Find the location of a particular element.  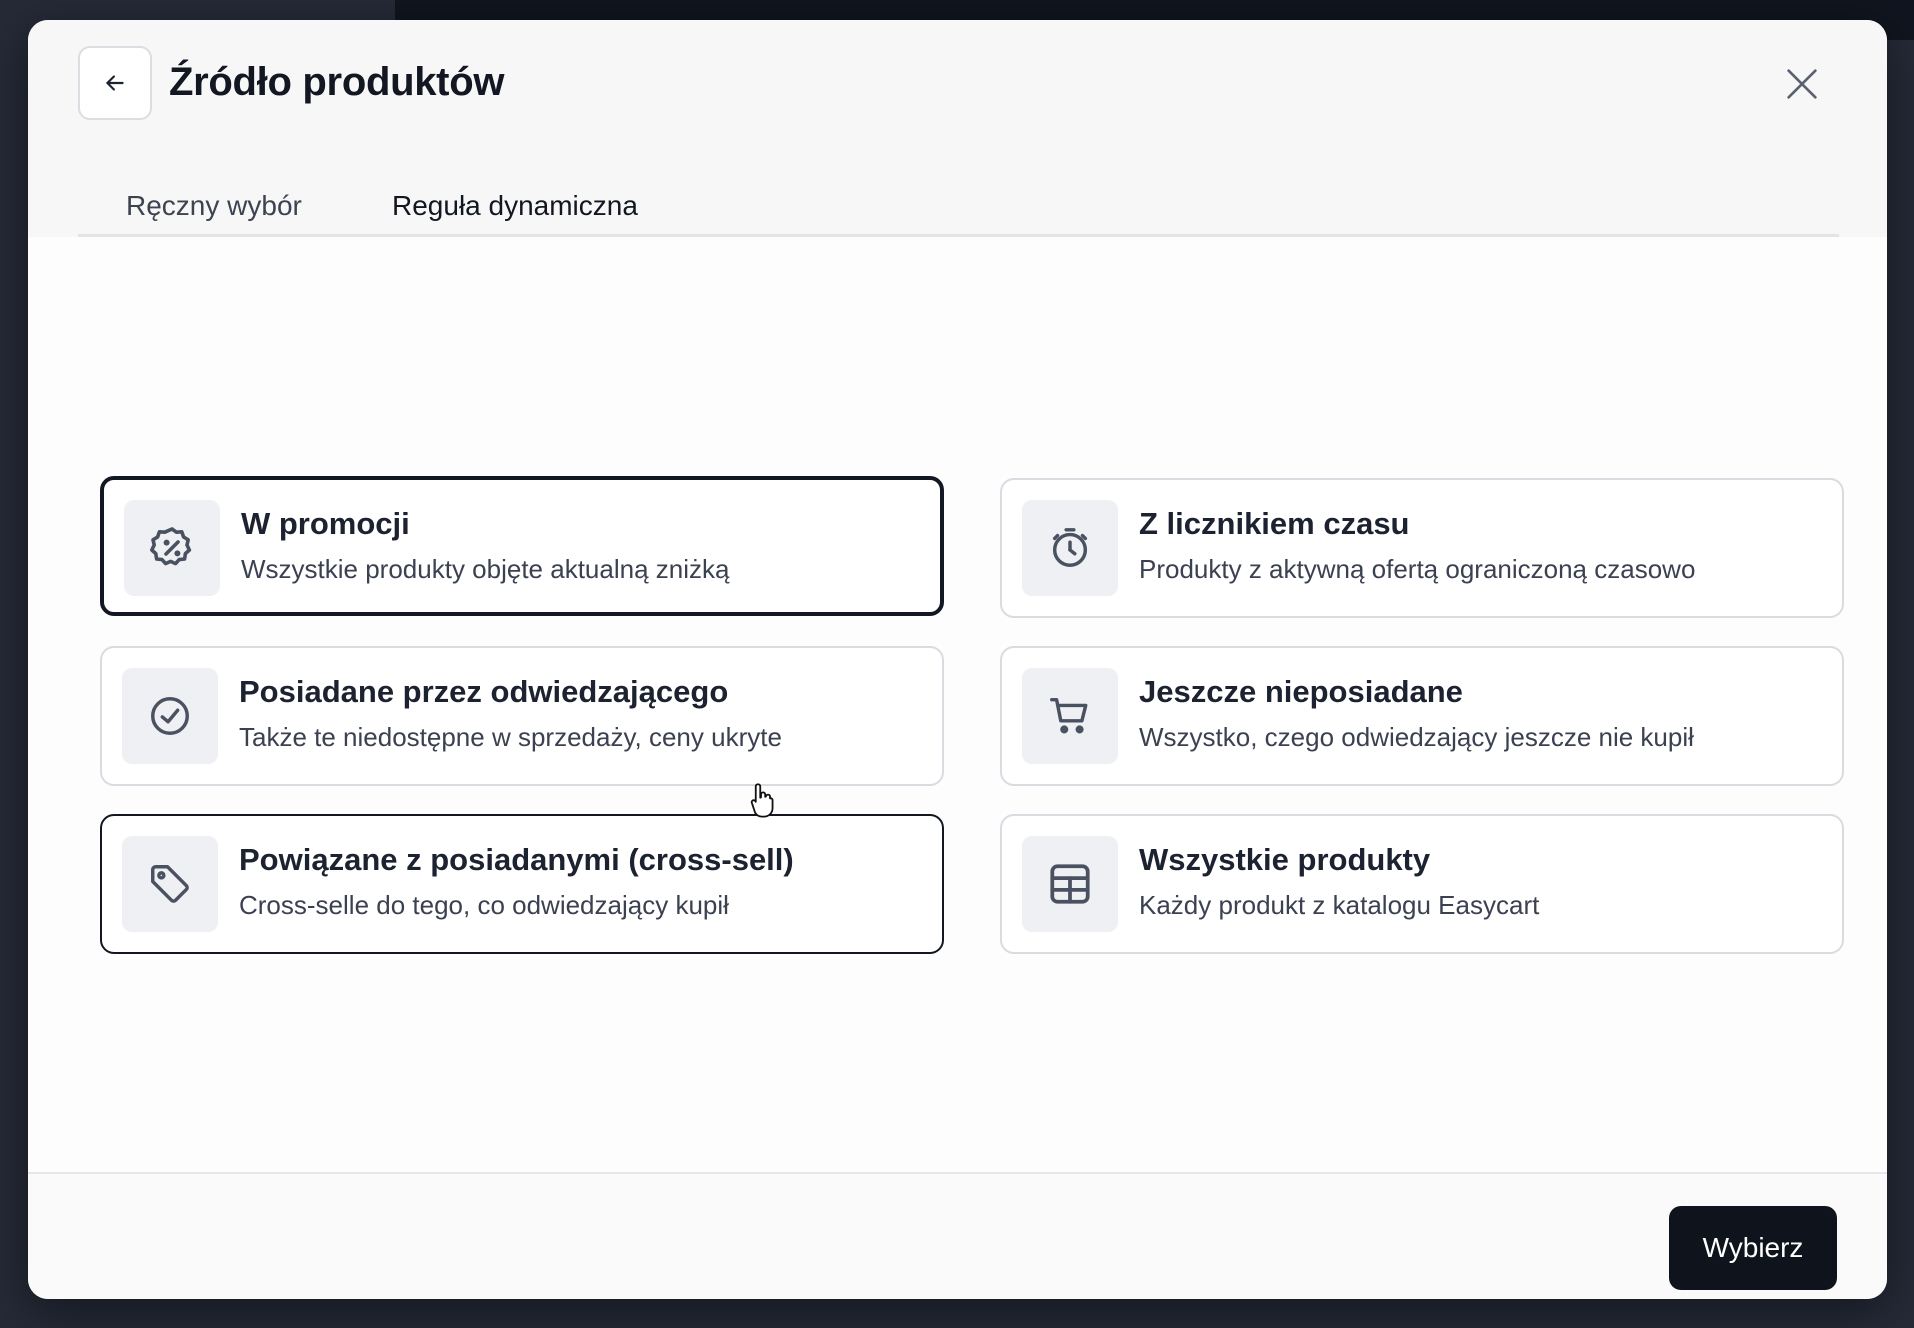

discount-badge-icon is located at coordinates (172, 548).